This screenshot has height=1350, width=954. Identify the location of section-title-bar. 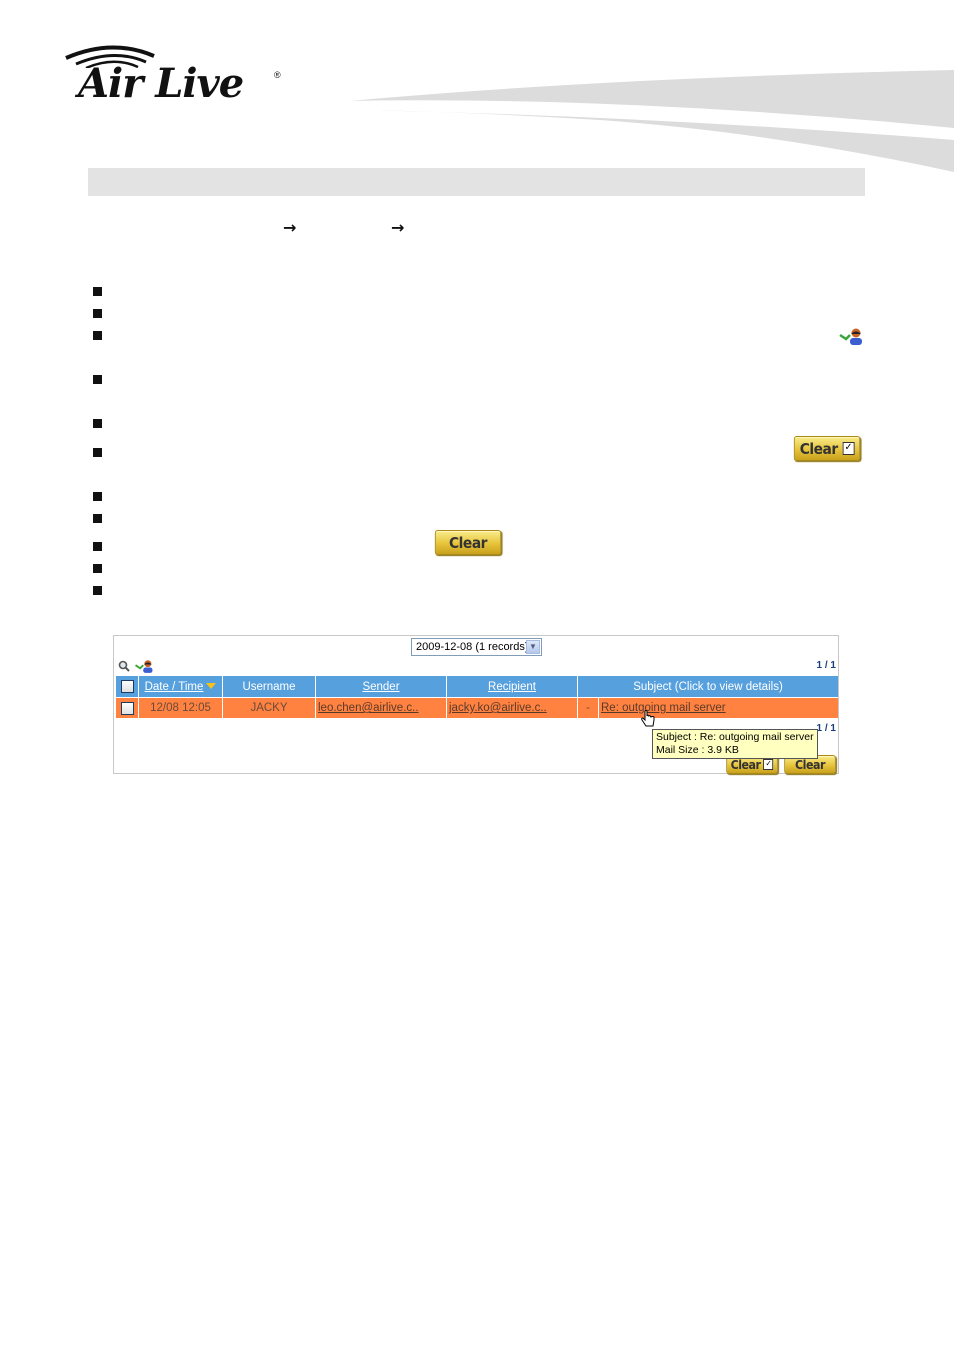
(476, 182).